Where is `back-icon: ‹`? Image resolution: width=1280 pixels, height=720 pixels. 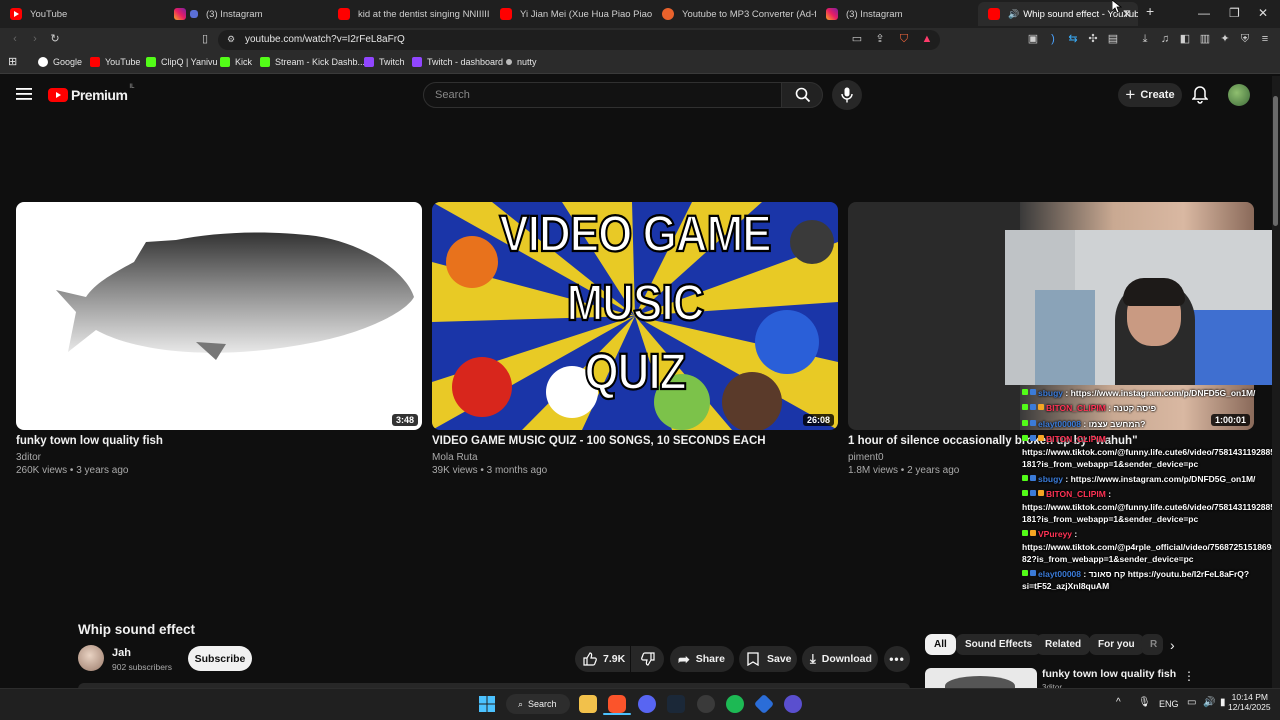 back-icon: ‹ is located at coordinates (15, 39).